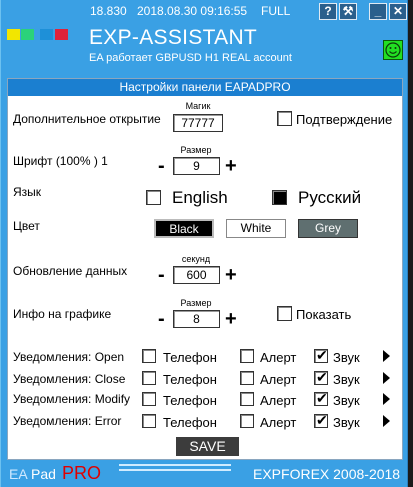  What do you see at coordinates (173, 37) in the screenshot?
I see `app-title: EXP-ASSISTANT` at bounding box center [173, 37].